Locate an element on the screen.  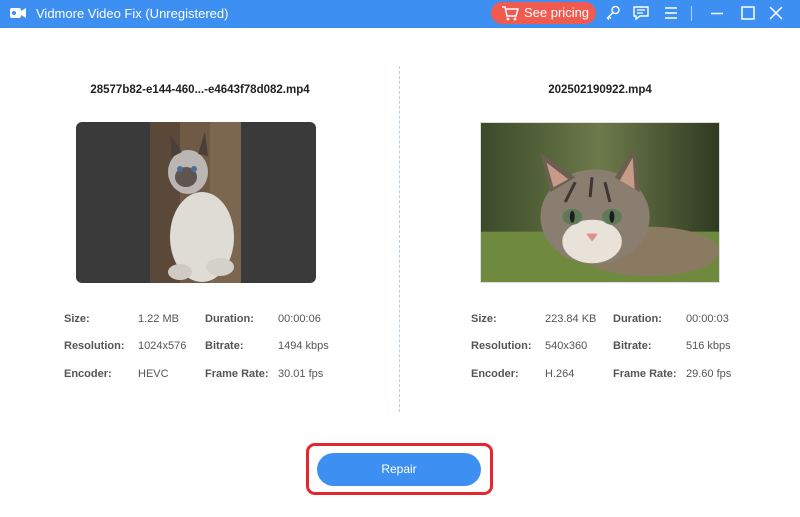
app-logo-icon is located at coordinates (18, 13).